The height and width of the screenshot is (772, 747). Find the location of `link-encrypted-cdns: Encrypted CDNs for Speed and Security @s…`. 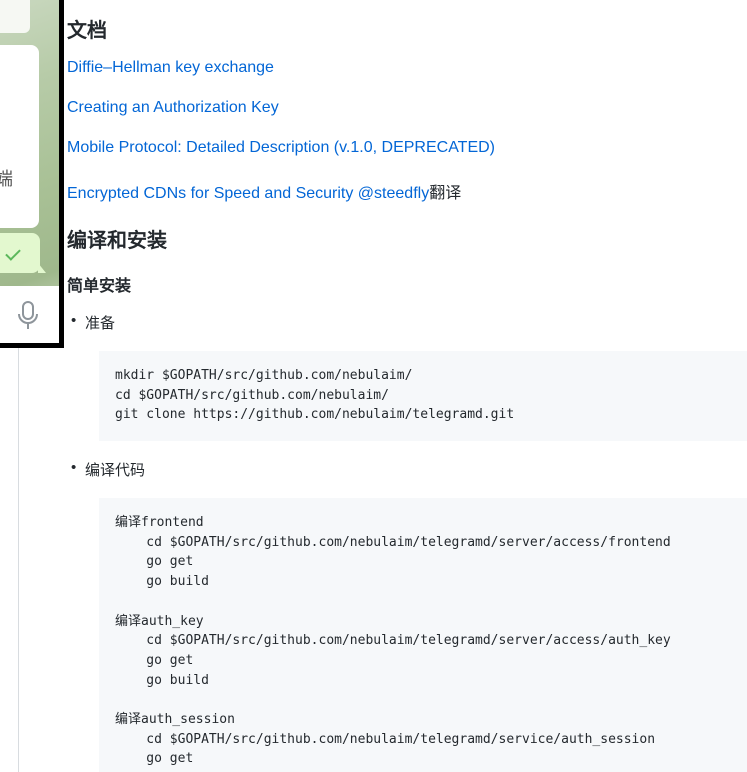

link-encrypted-cdns: Encrypted CDNs for Speed and Security @s… is located at coordinates (248, 193).